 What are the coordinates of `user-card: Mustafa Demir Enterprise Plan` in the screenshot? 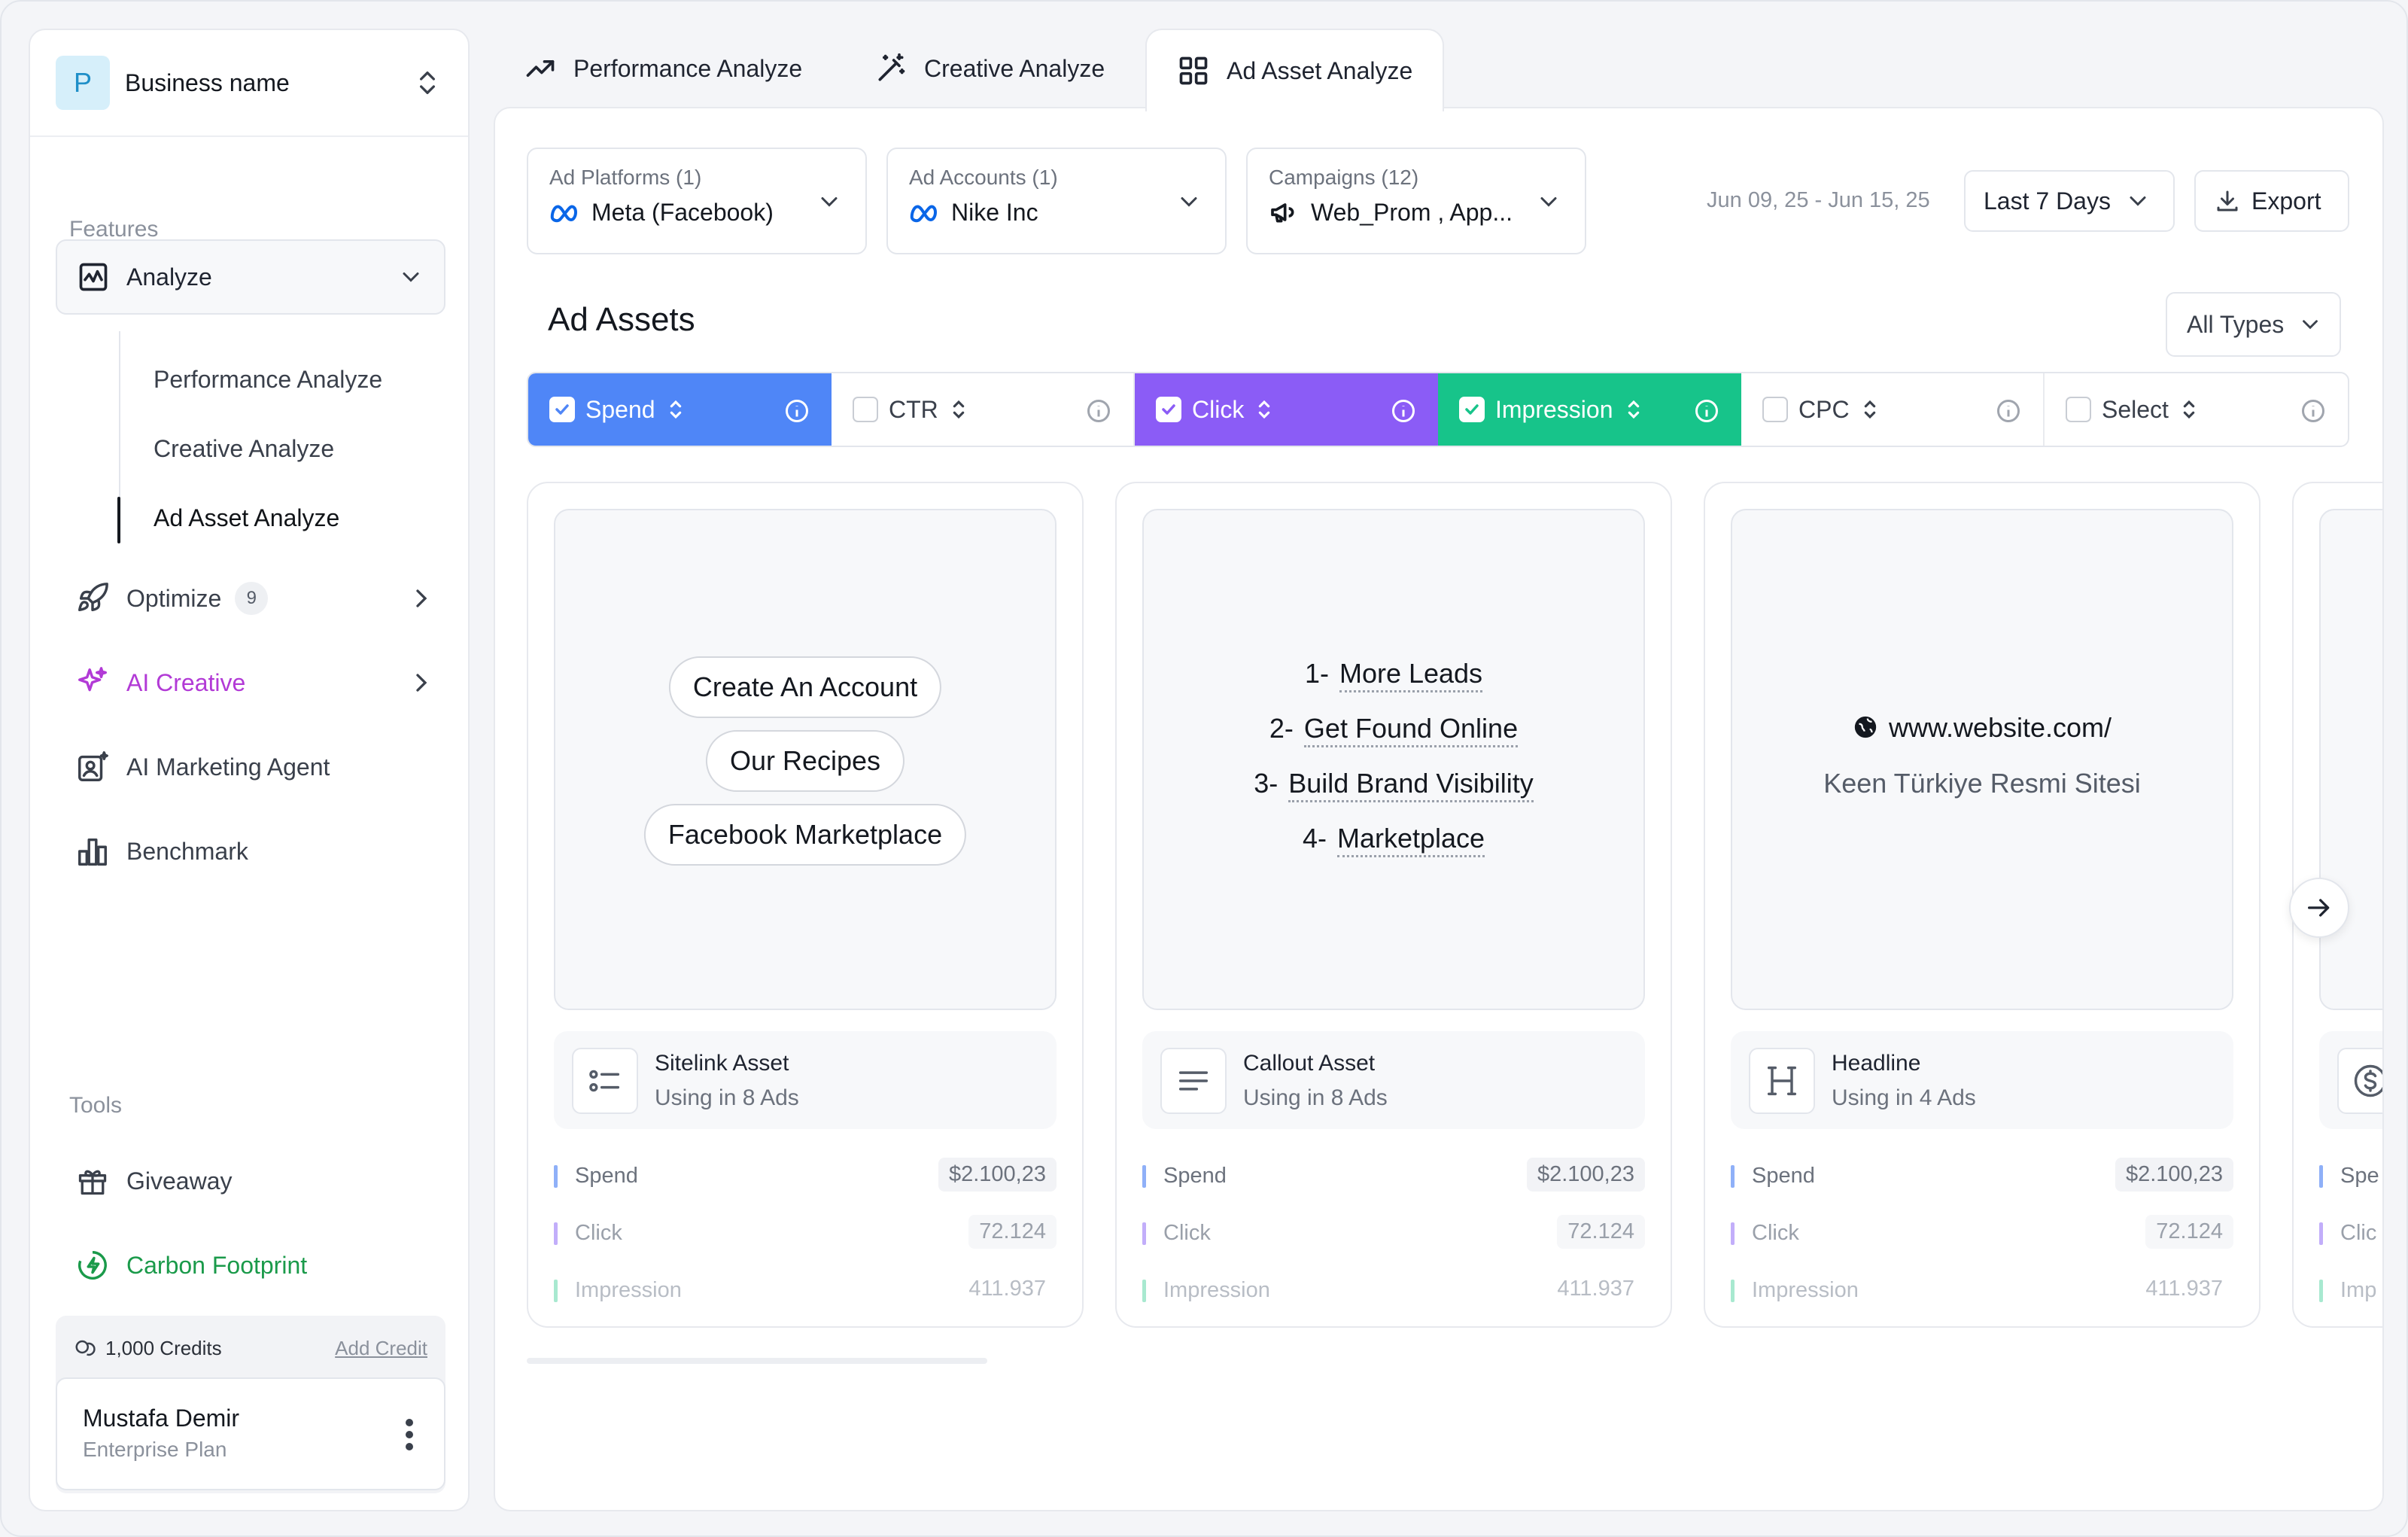 It's located at (250, 1433).